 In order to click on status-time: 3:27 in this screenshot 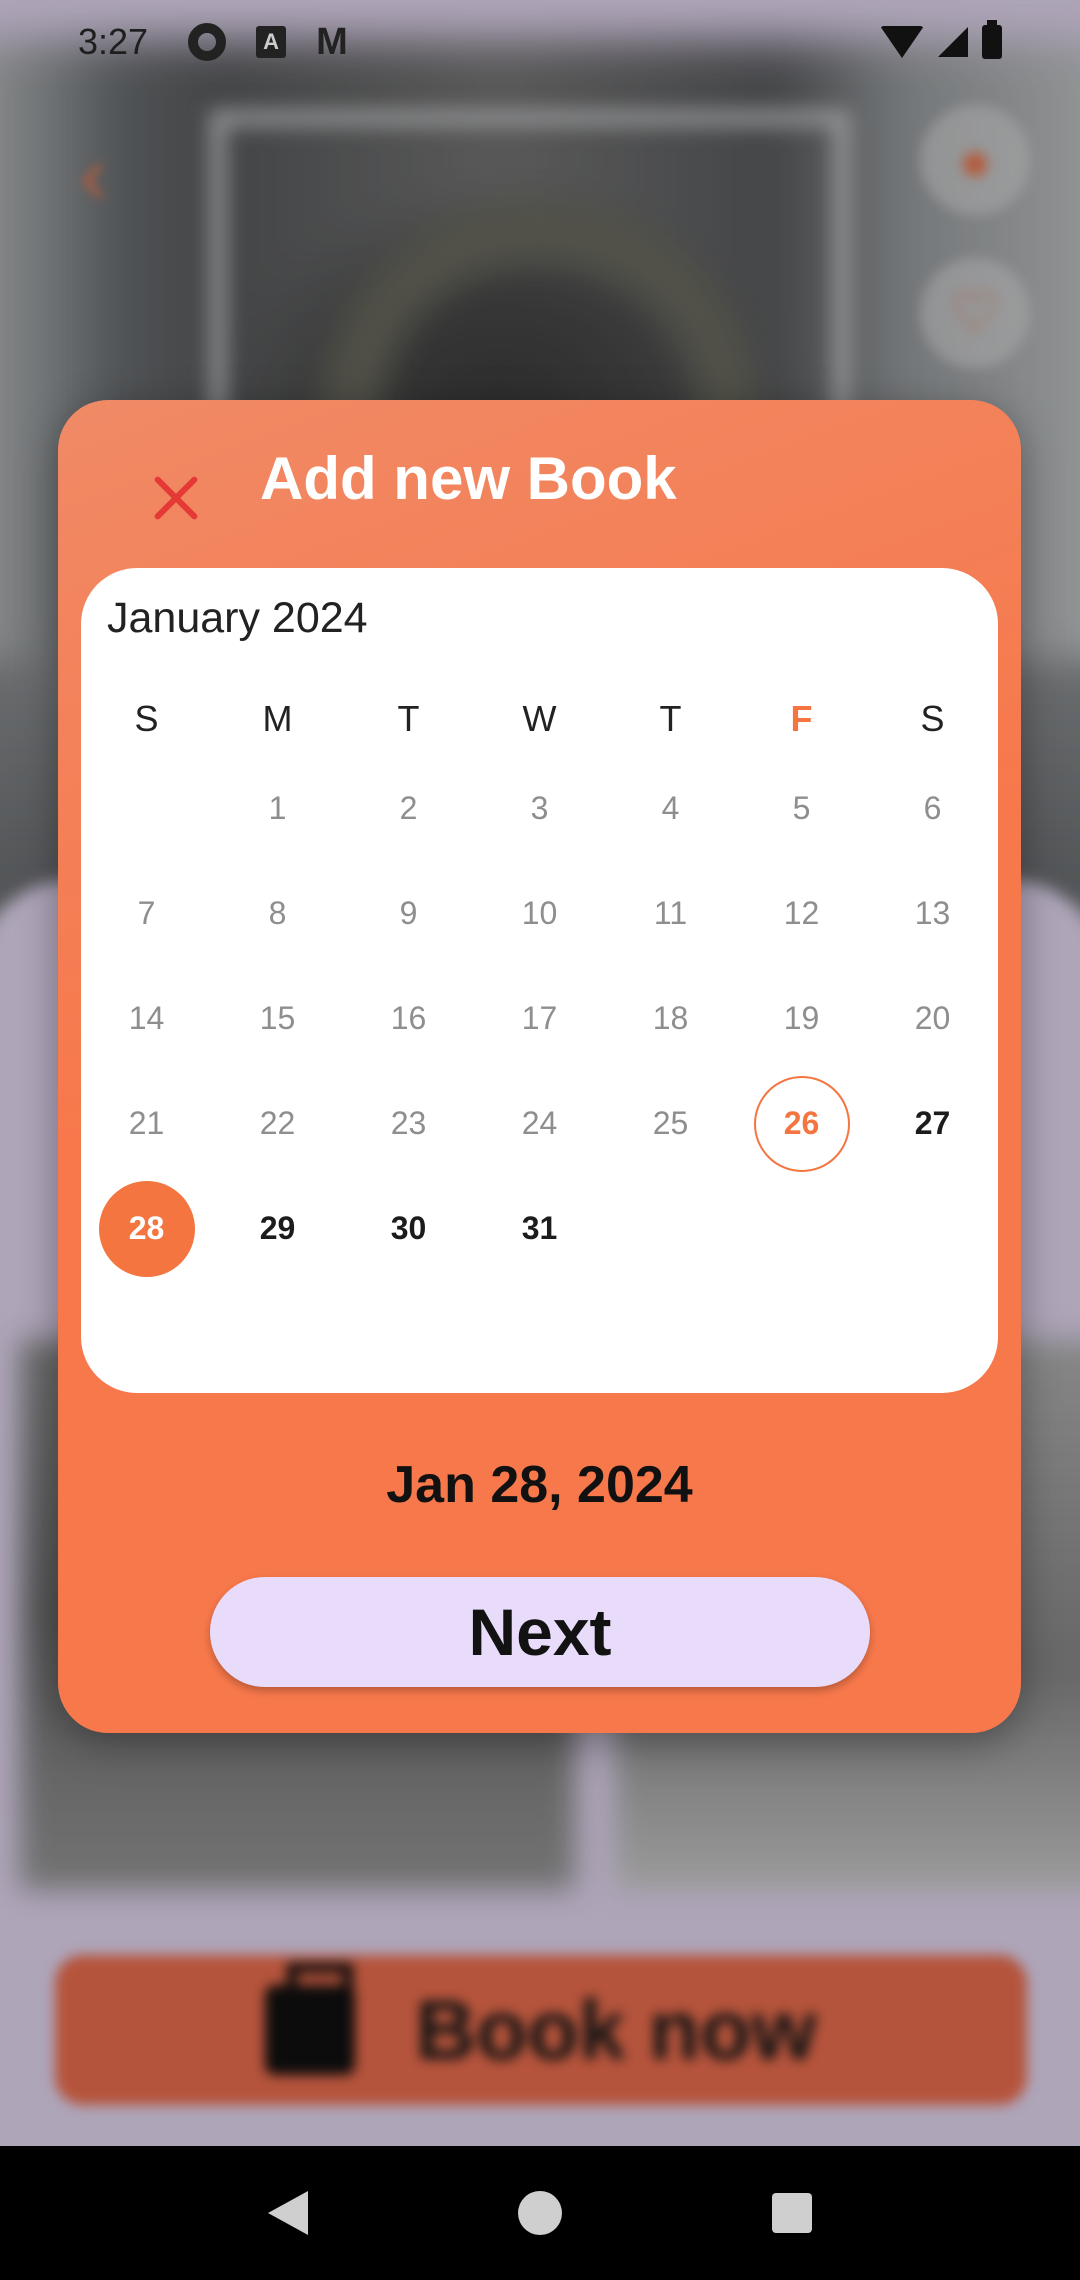, I will do `click(113, 41)`.